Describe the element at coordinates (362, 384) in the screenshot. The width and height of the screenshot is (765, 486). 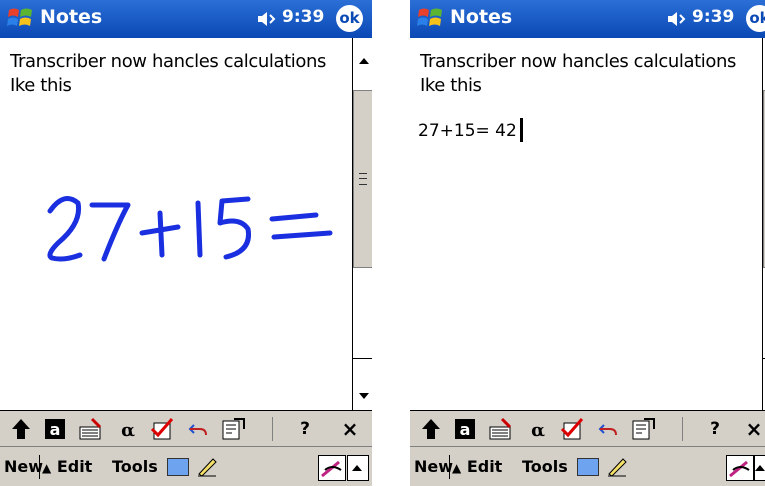
I see `scroll-down-button` at that location.